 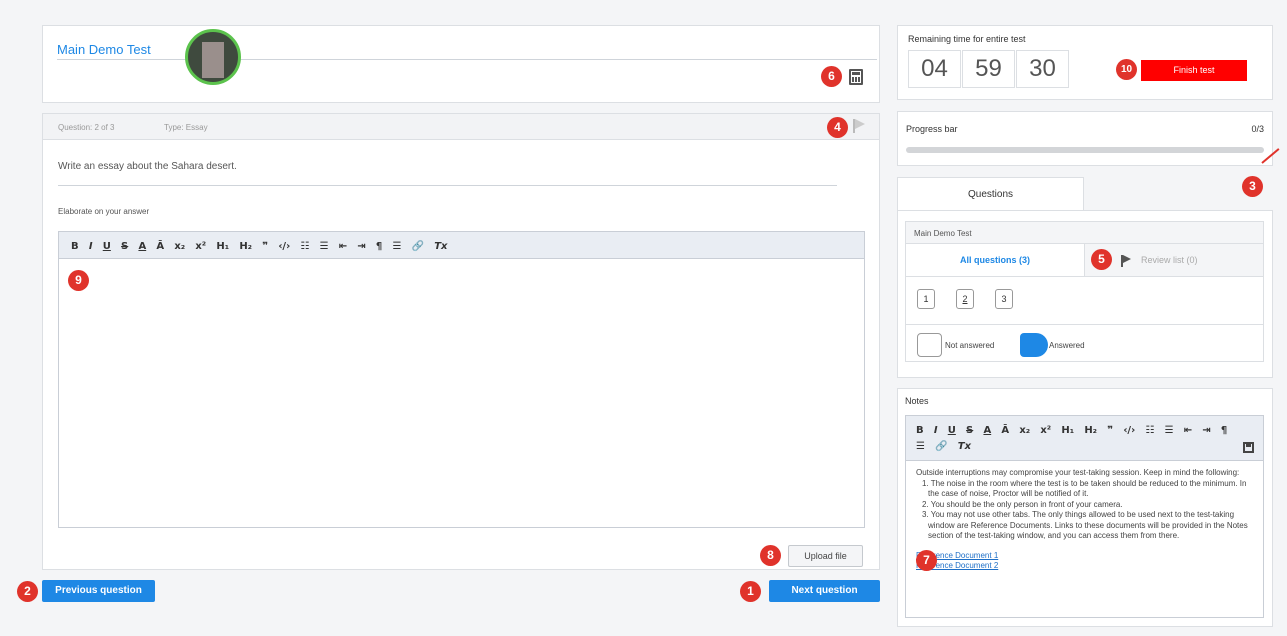 What do you see at coordinates (1085, 138) in the screenshot?
I see `progress-panel: Progress bar 0/3` at bounding box center [1085, 138].